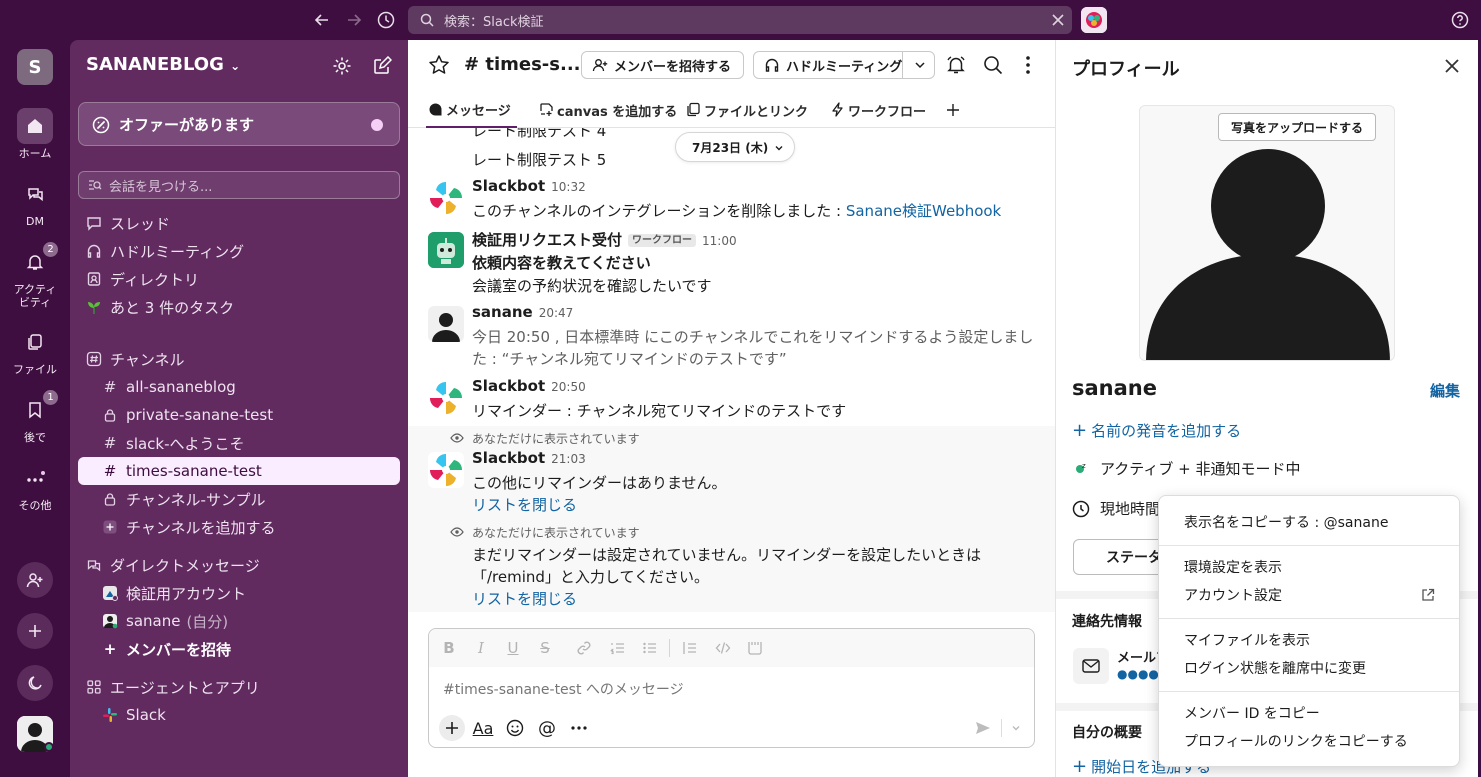 This screenshot has height=777, width=1481. Describe the element at coordinates (239, 621) in the screenshot. I see `sidebar-dm-self: sanane (自分)` at that location.